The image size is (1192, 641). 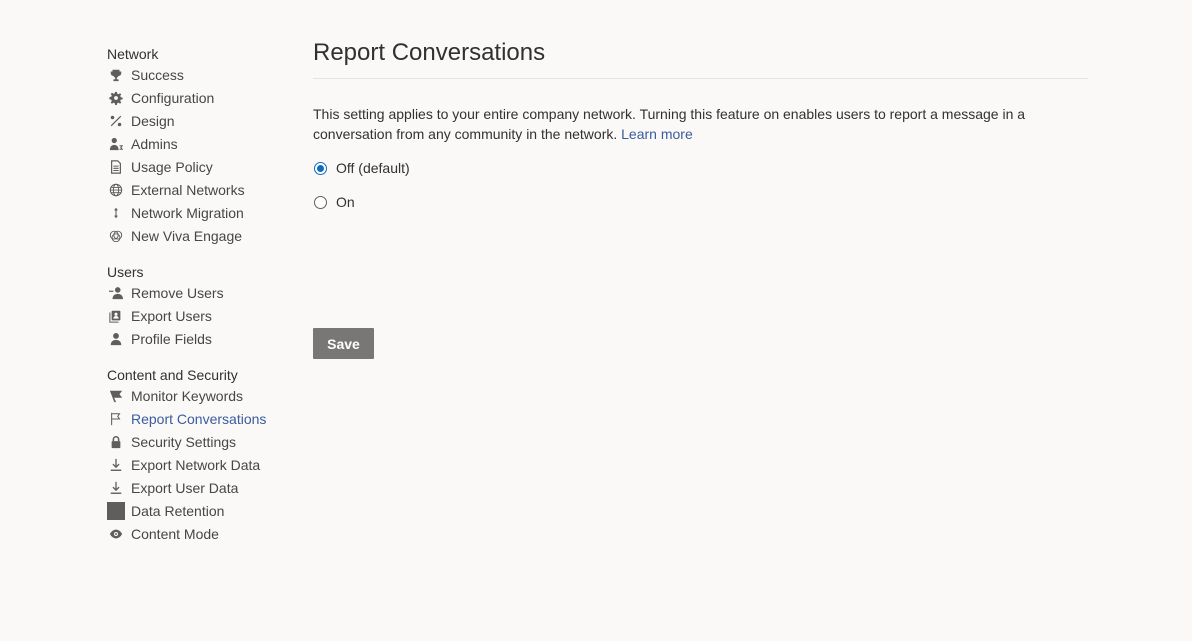 I want to click on option-on: On, so click(x=700, y=202).